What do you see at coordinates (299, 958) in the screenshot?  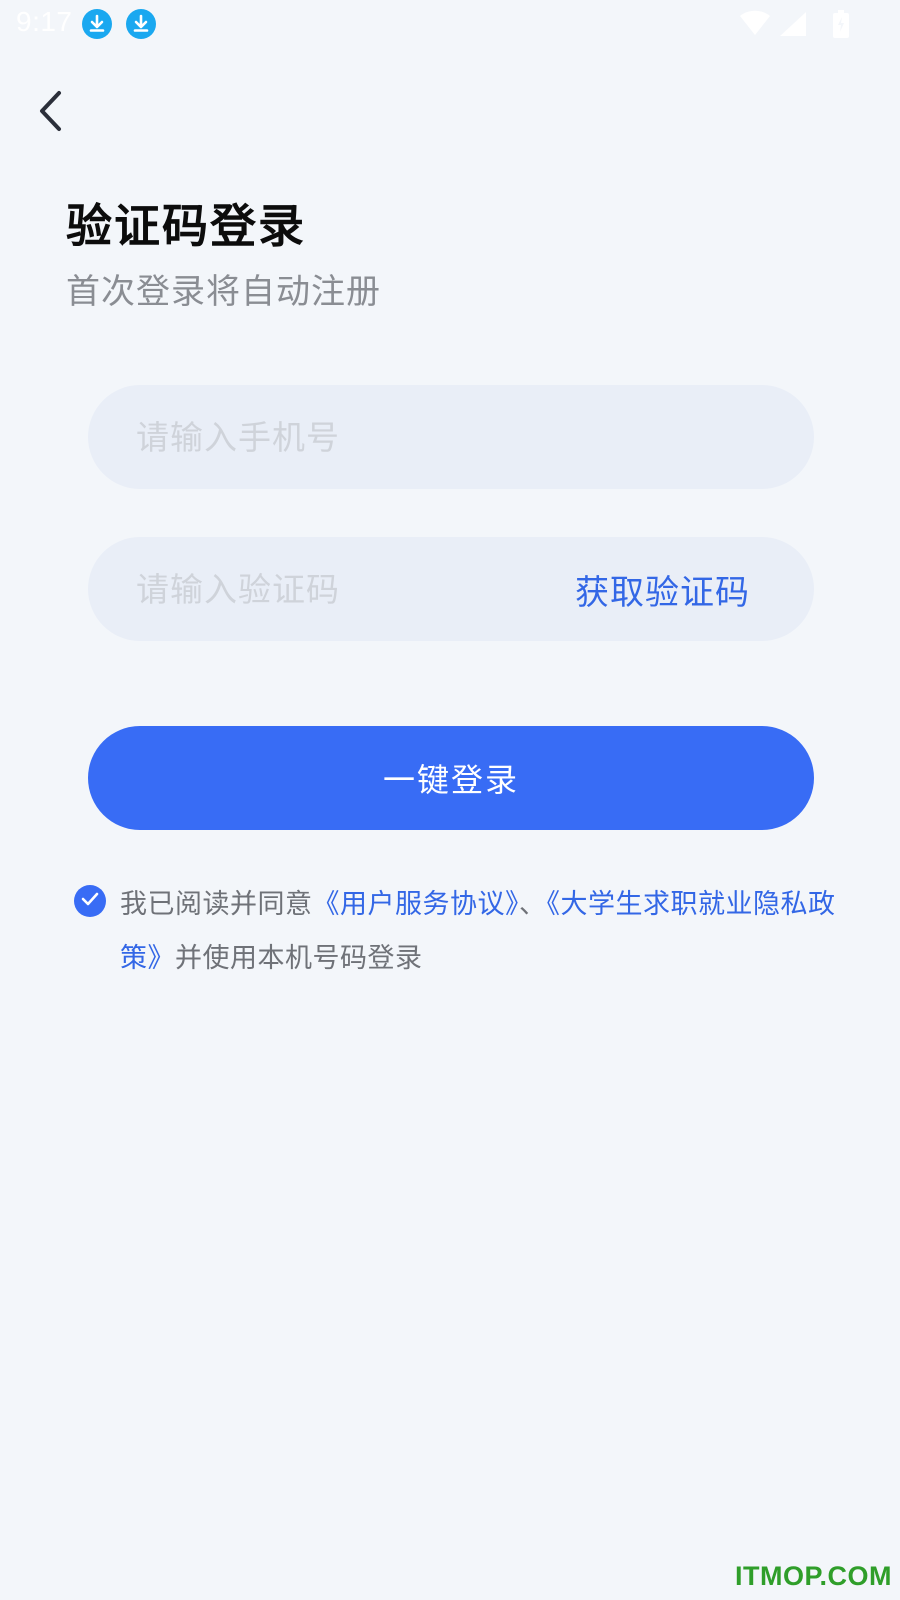 I see `agreement-suffix: 并使用本机号码登录` at bounding box center [299, 958].